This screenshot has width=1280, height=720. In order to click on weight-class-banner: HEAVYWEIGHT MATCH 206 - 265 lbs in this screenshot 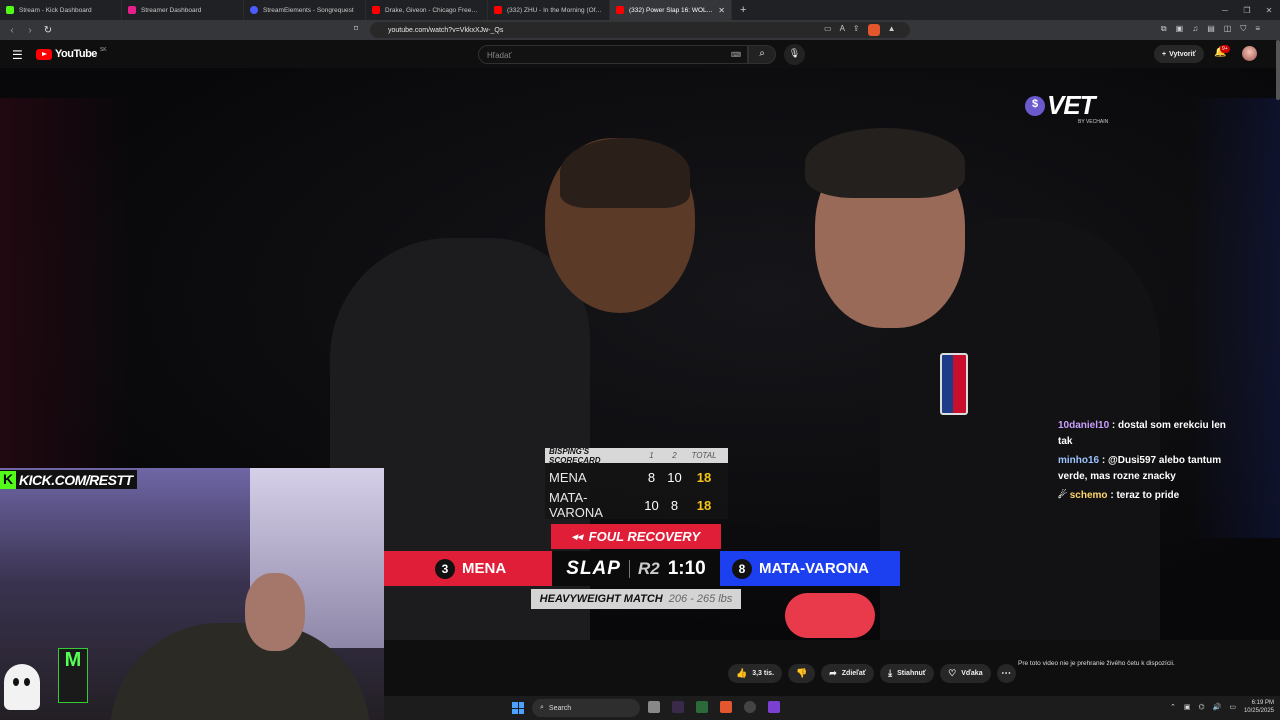, I will do `click(636, 599)`.